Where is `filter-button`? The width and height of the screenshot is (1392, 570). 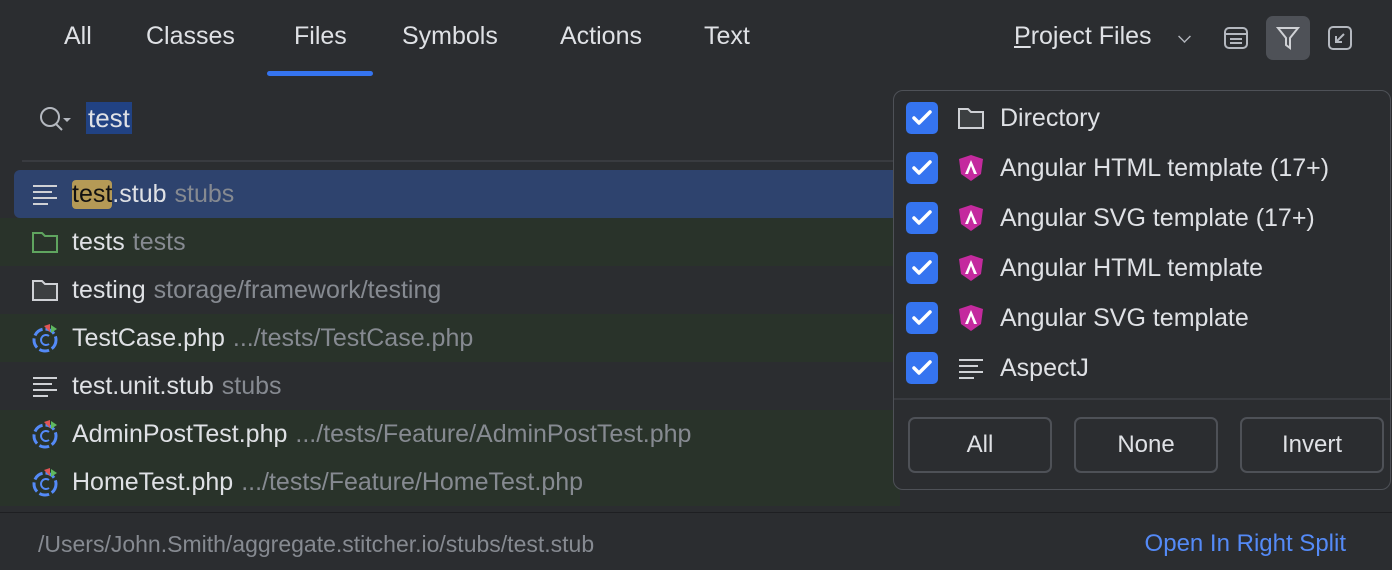
filter-button is located at coordinates (1288, 38).